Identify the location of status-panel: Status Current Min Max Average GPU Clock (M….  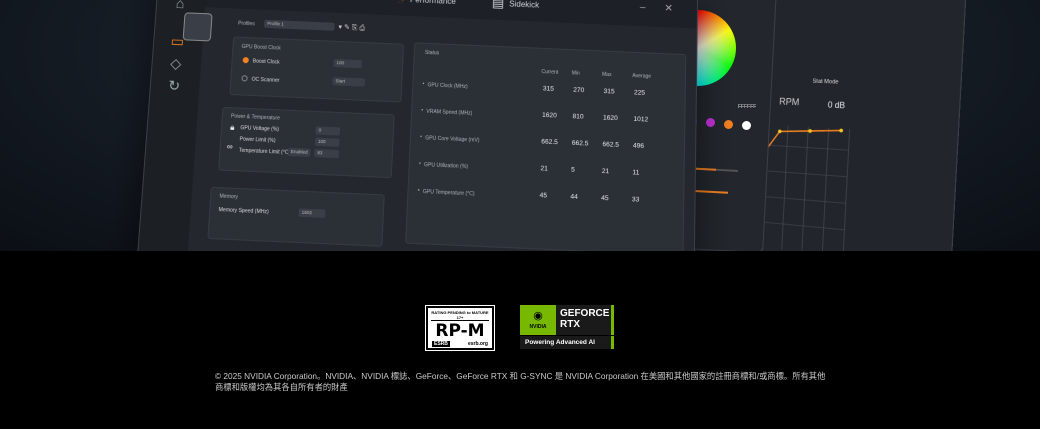
(546, 146).